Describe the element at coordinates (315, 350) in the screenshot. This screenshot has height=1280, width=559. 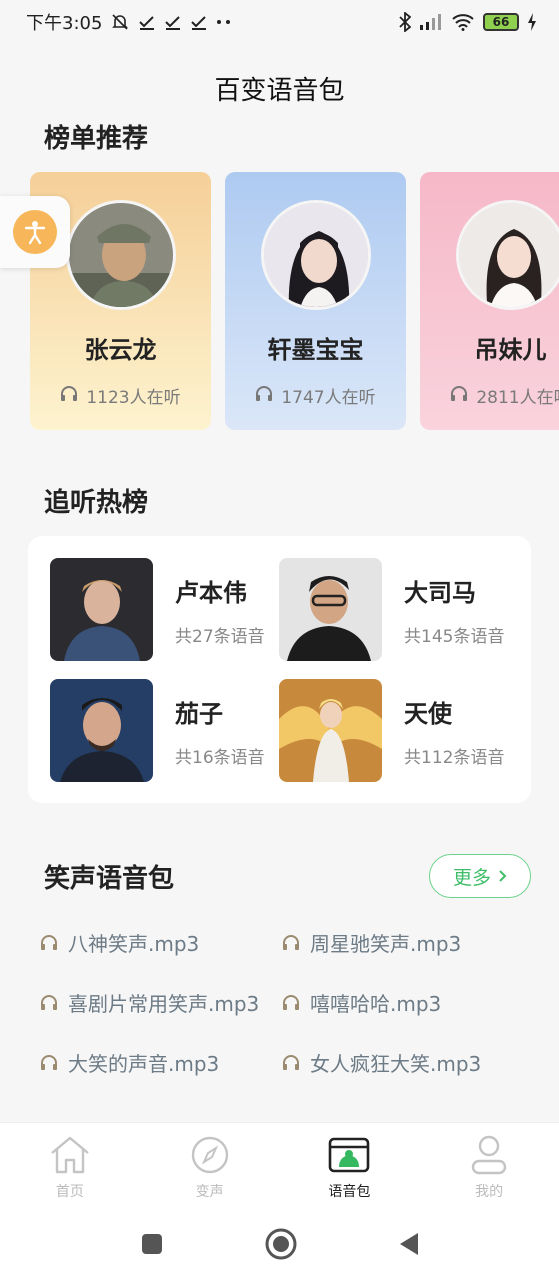
I see `ranking-card-name: 轩墨宝宝` at that location.